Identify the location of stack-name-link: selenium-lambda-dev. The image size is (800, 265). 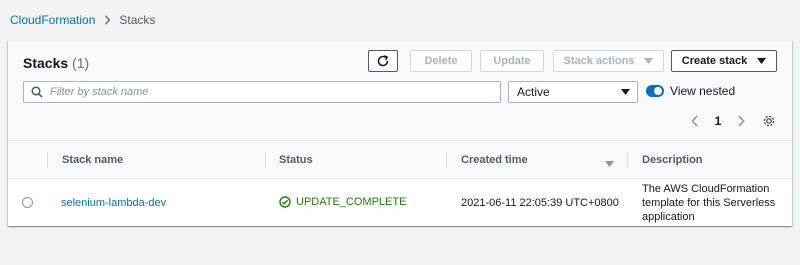
(113, 203).